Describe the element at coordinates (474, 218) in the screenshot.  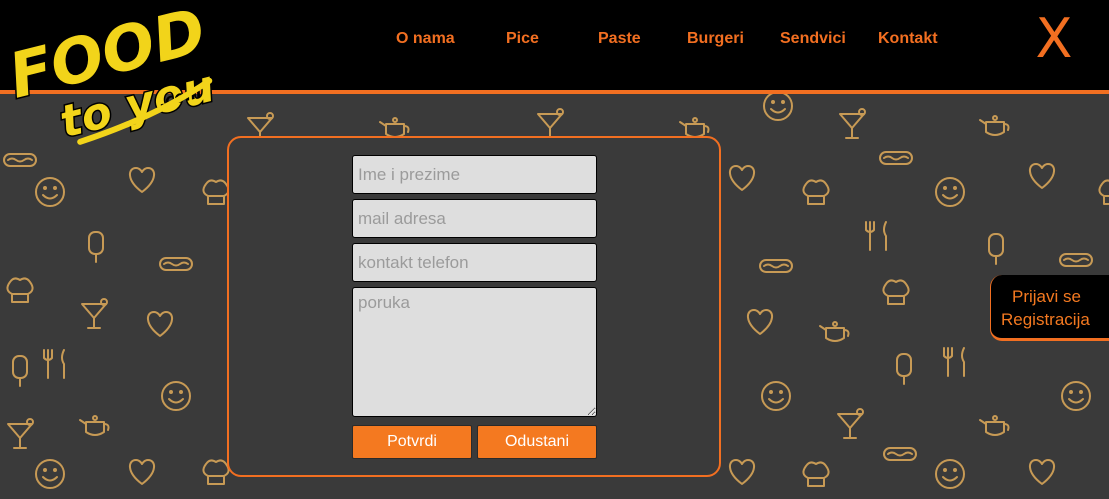
I see `email-input` at that location.